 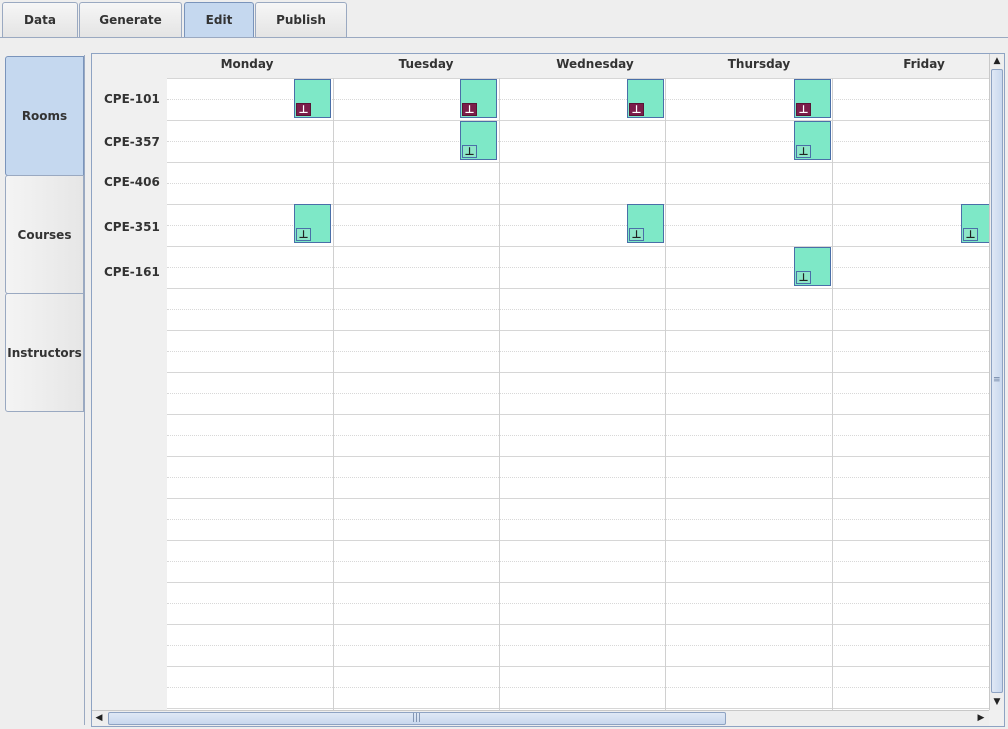 I want to click on day-header-monday: Monday, so click(x=247, y=64).